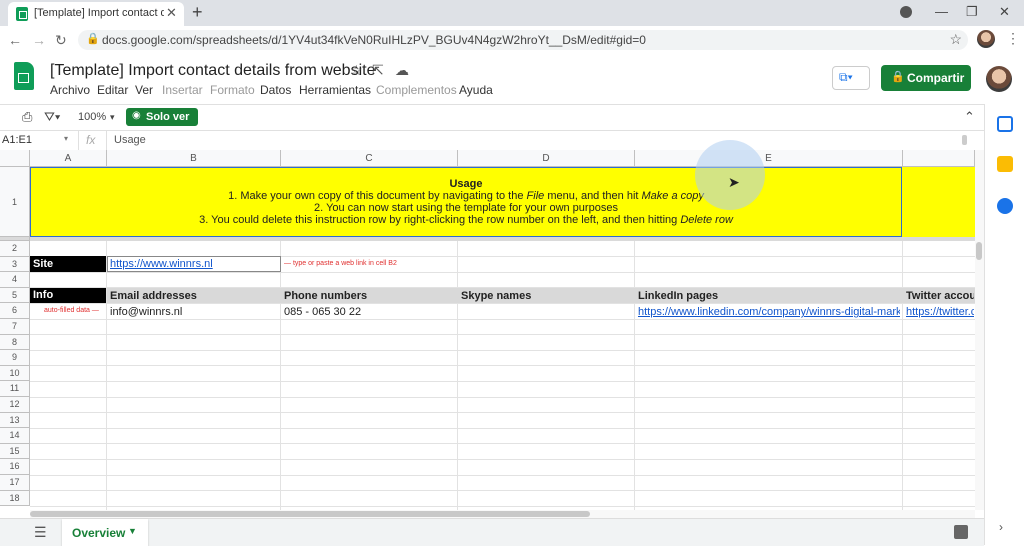 The image size is (1024, 546). What do you see at coordinates (15, 158) in the screenshot?
I see `select-all-corner` at bounding box center [15, 158].